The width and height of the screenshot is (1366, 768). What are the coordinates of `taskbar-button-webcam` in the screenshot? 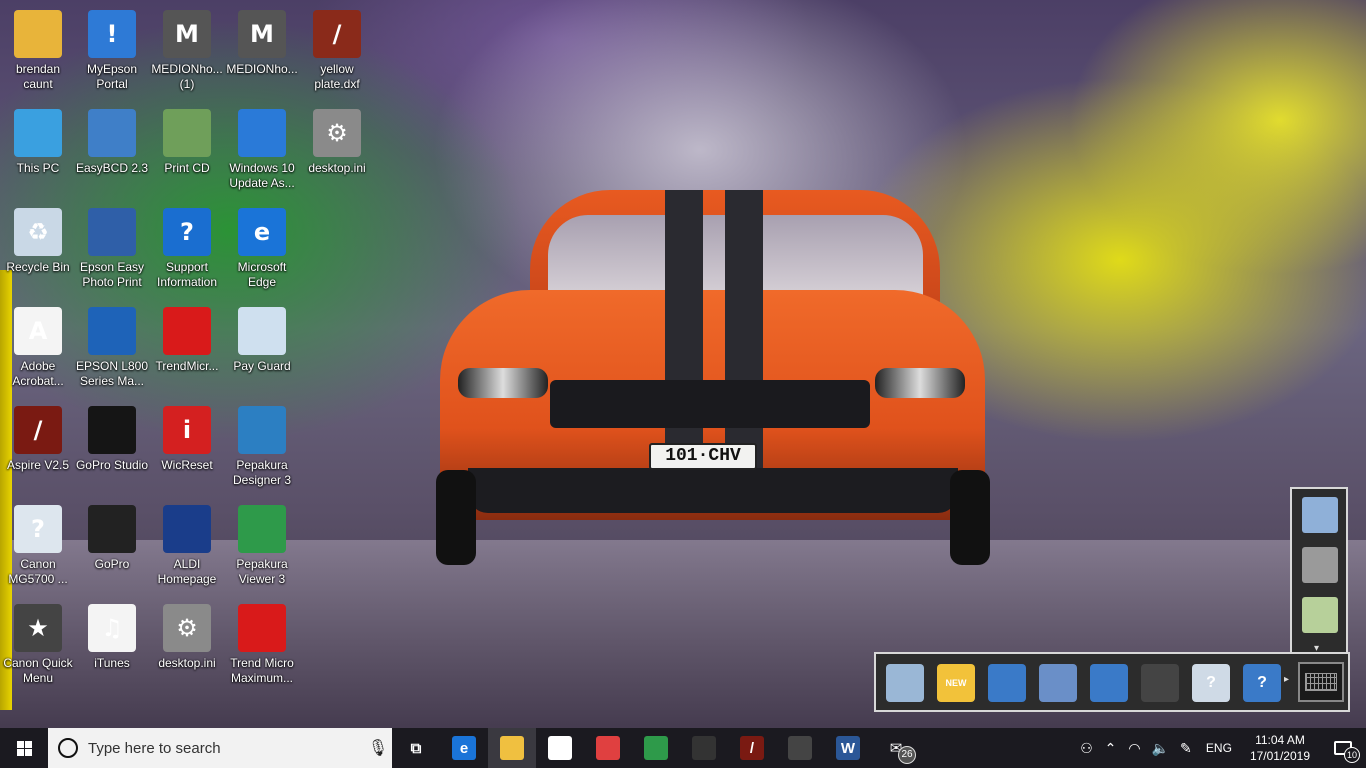 It's located at (800, 748).